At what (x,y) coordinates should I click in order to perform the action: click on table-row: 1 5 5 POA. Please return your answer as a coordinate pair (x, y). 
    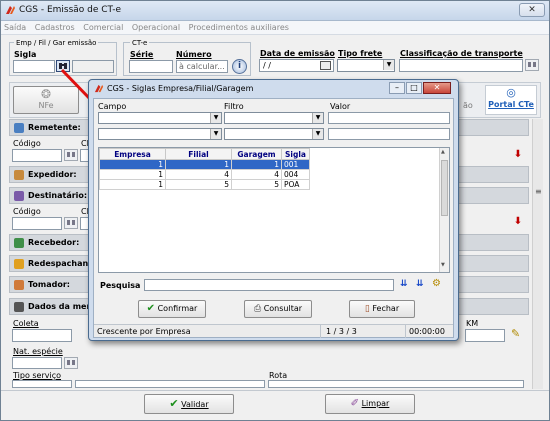
    Looking at the image, I should click on (204, 184).